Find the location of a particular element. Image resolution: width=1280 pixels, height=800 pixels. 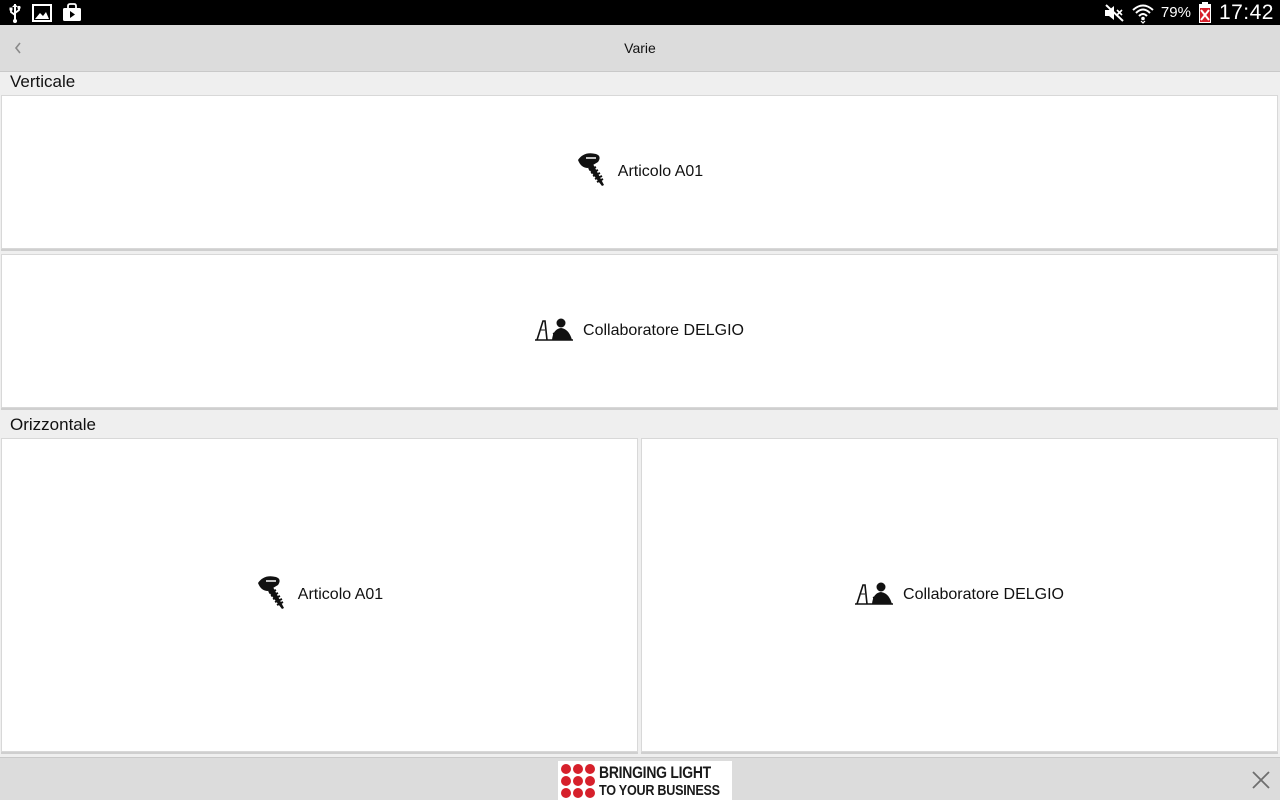

usb-icon is located at coordinates (15, 13).